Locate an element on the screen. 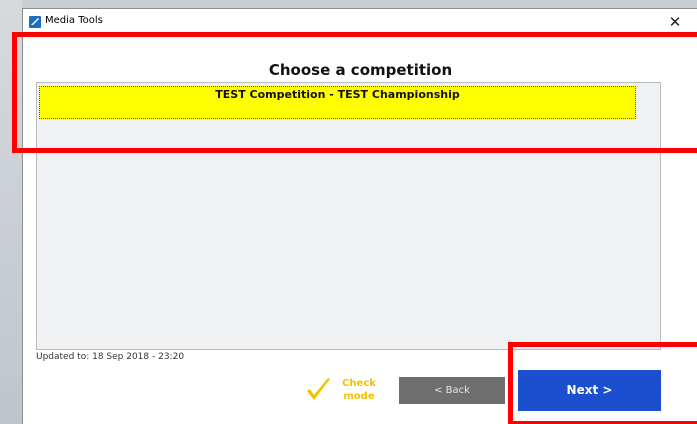 This screenshot has width=697, height=424. back-button: < Back is located at coordinates (452, 390).